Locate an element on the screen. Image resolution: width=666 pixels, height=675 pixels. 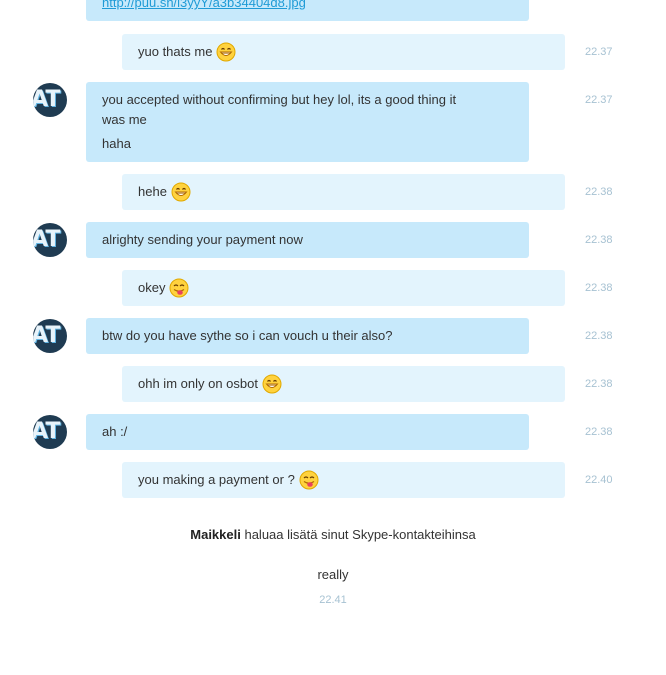
message-text: ah :/ is located at coordinates (115, 431).